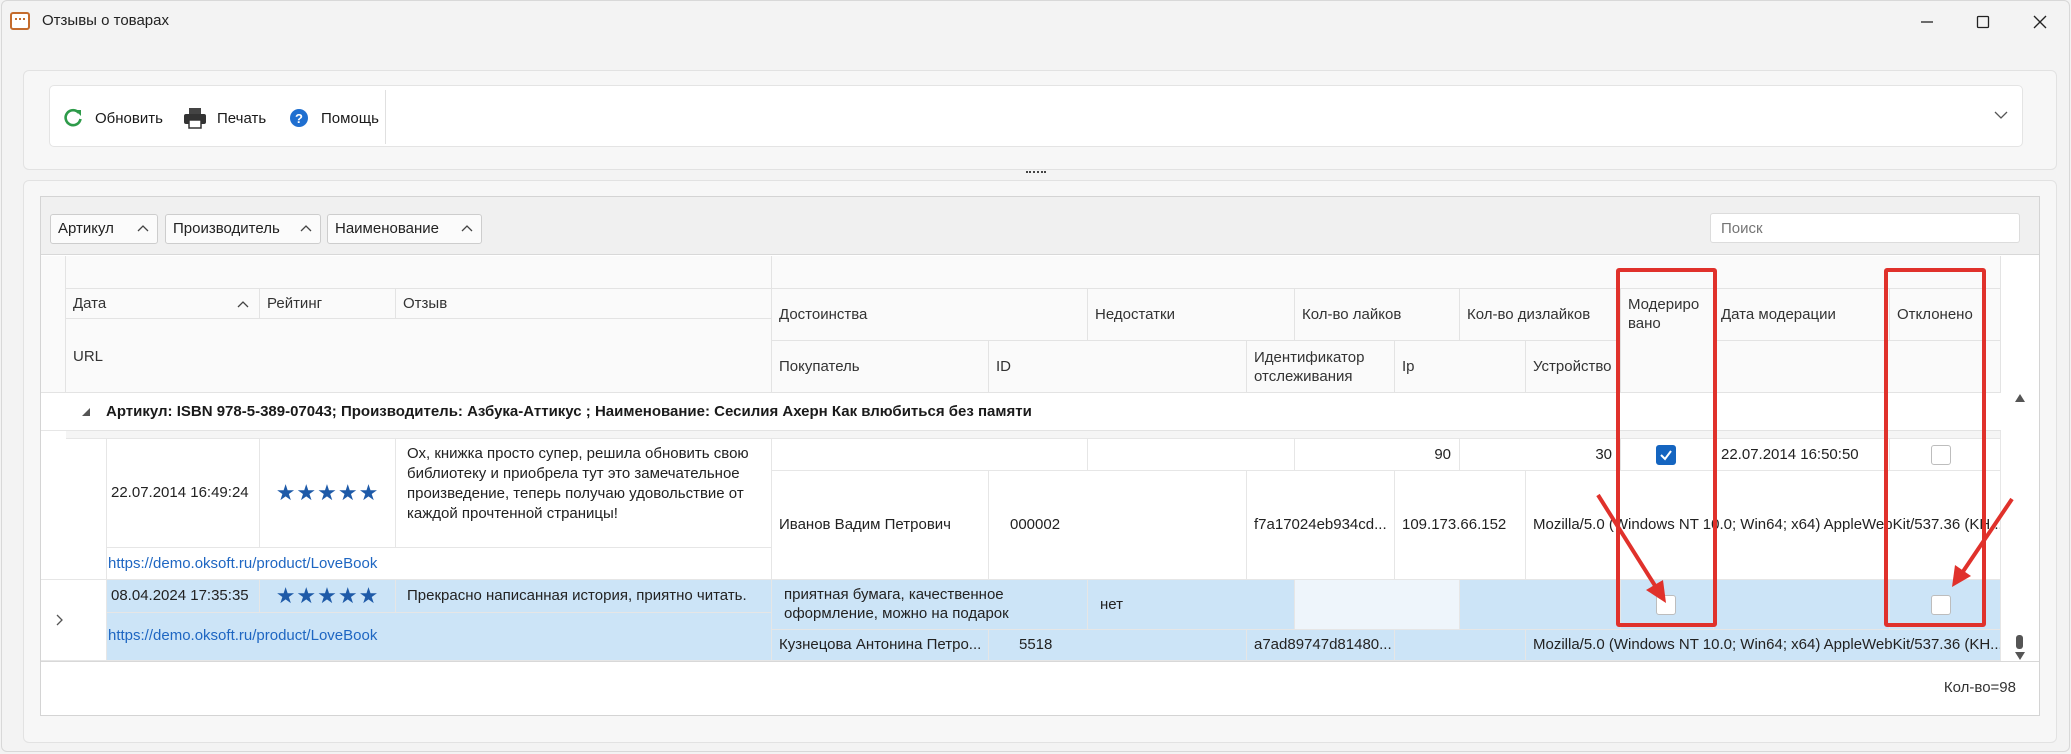 This screenshot has width=2071, height=754. What do you see at coordinates (1805, 548) in the screenshot?
I see `annotation-arrows` at bounding box center [1805, 548].